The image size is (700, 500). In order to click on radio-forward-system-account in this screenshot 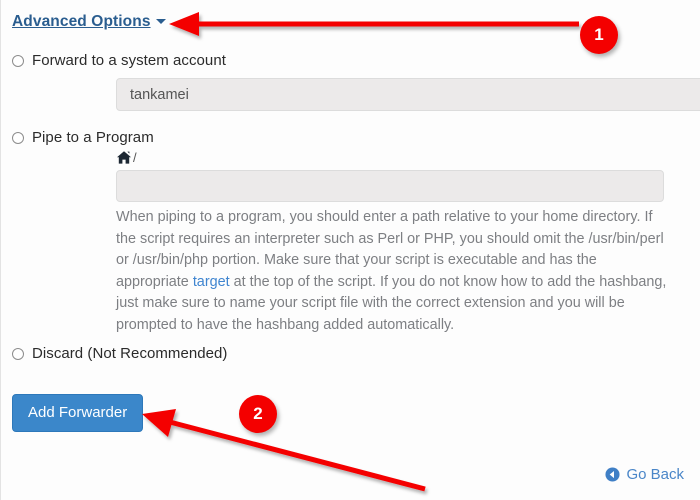, I will do `click(18, 60)`.